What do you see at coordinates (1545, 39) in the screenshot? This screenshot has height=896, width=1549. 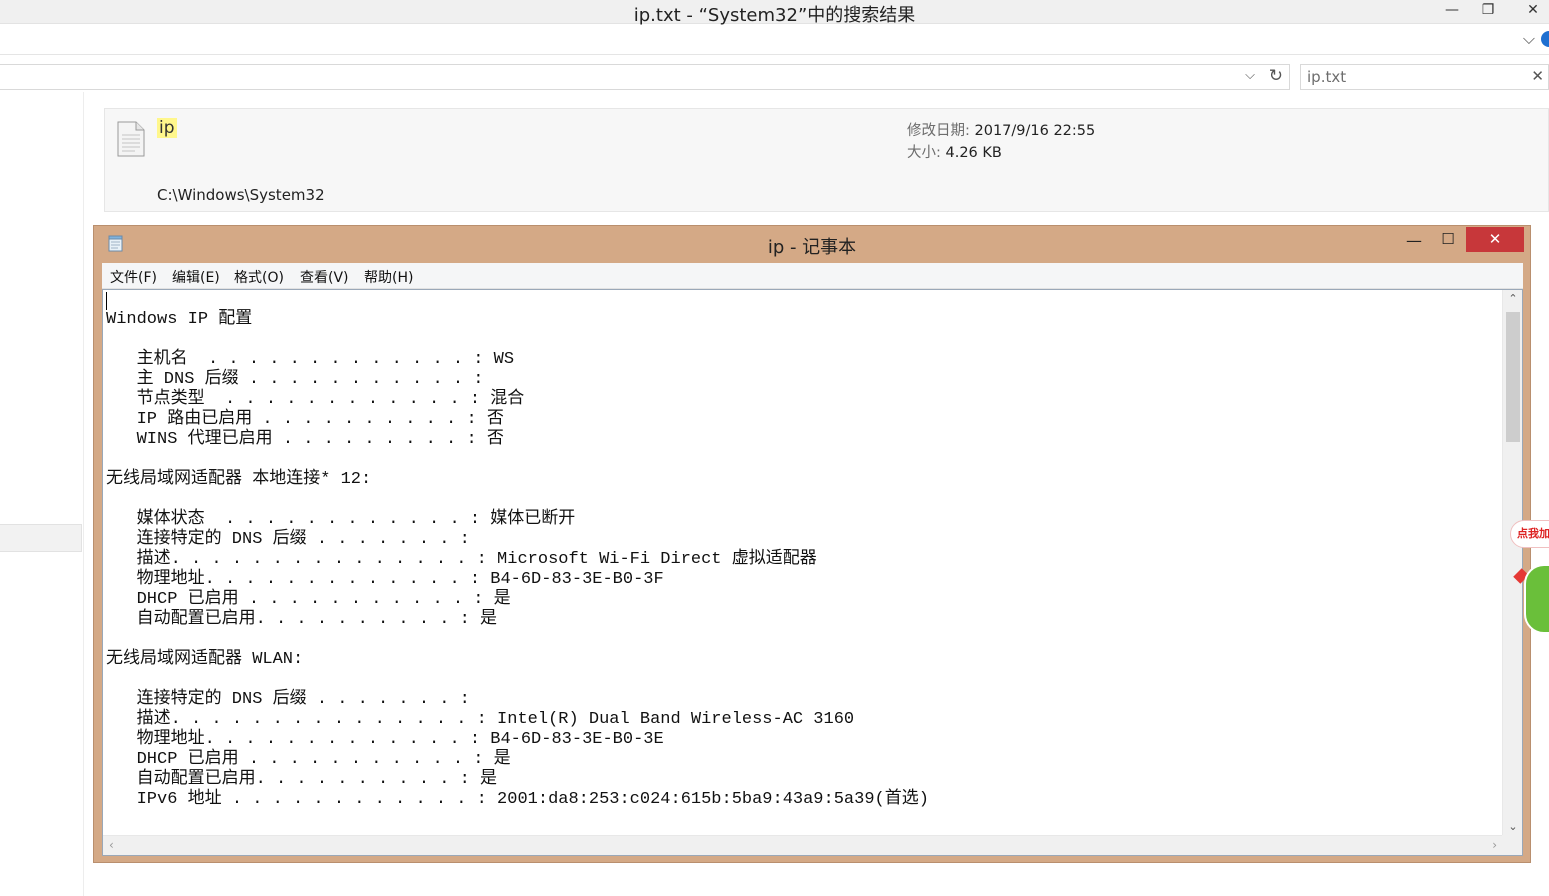 I see `help-icon` at bounding box center [1545, 39].